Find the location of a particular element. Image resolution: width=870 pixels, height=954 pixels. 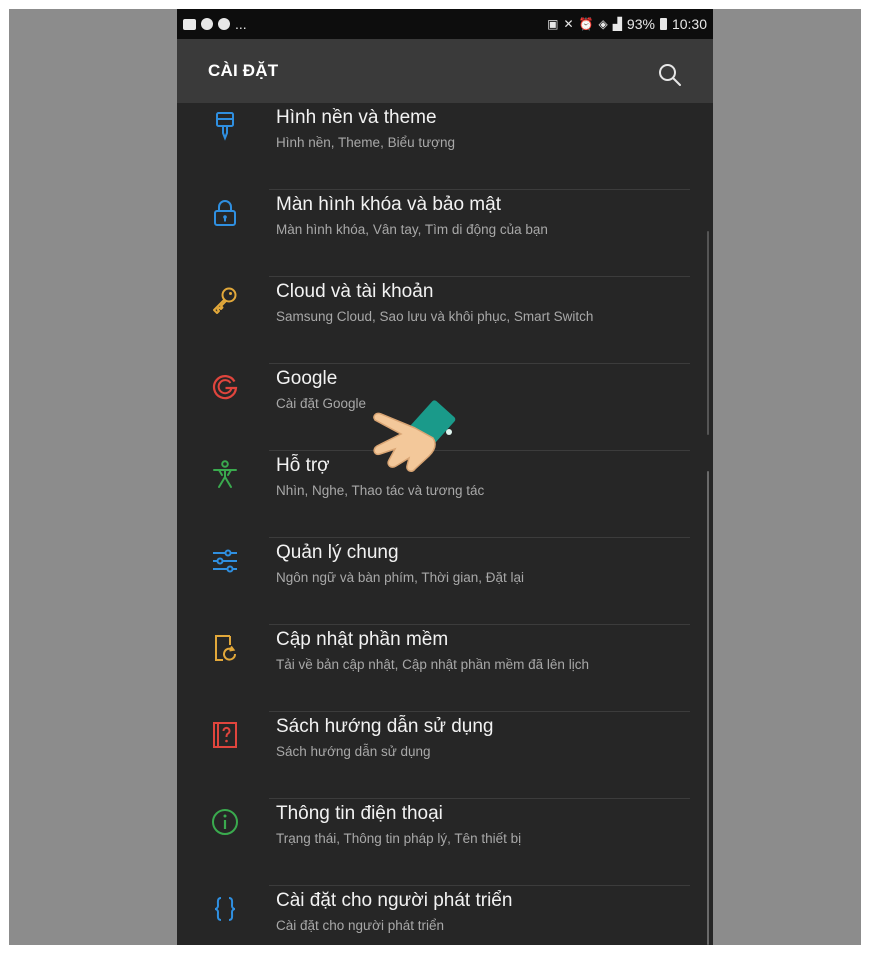

item-title: Cài đặt cho người phát triển is located at coordinates (394, 900).